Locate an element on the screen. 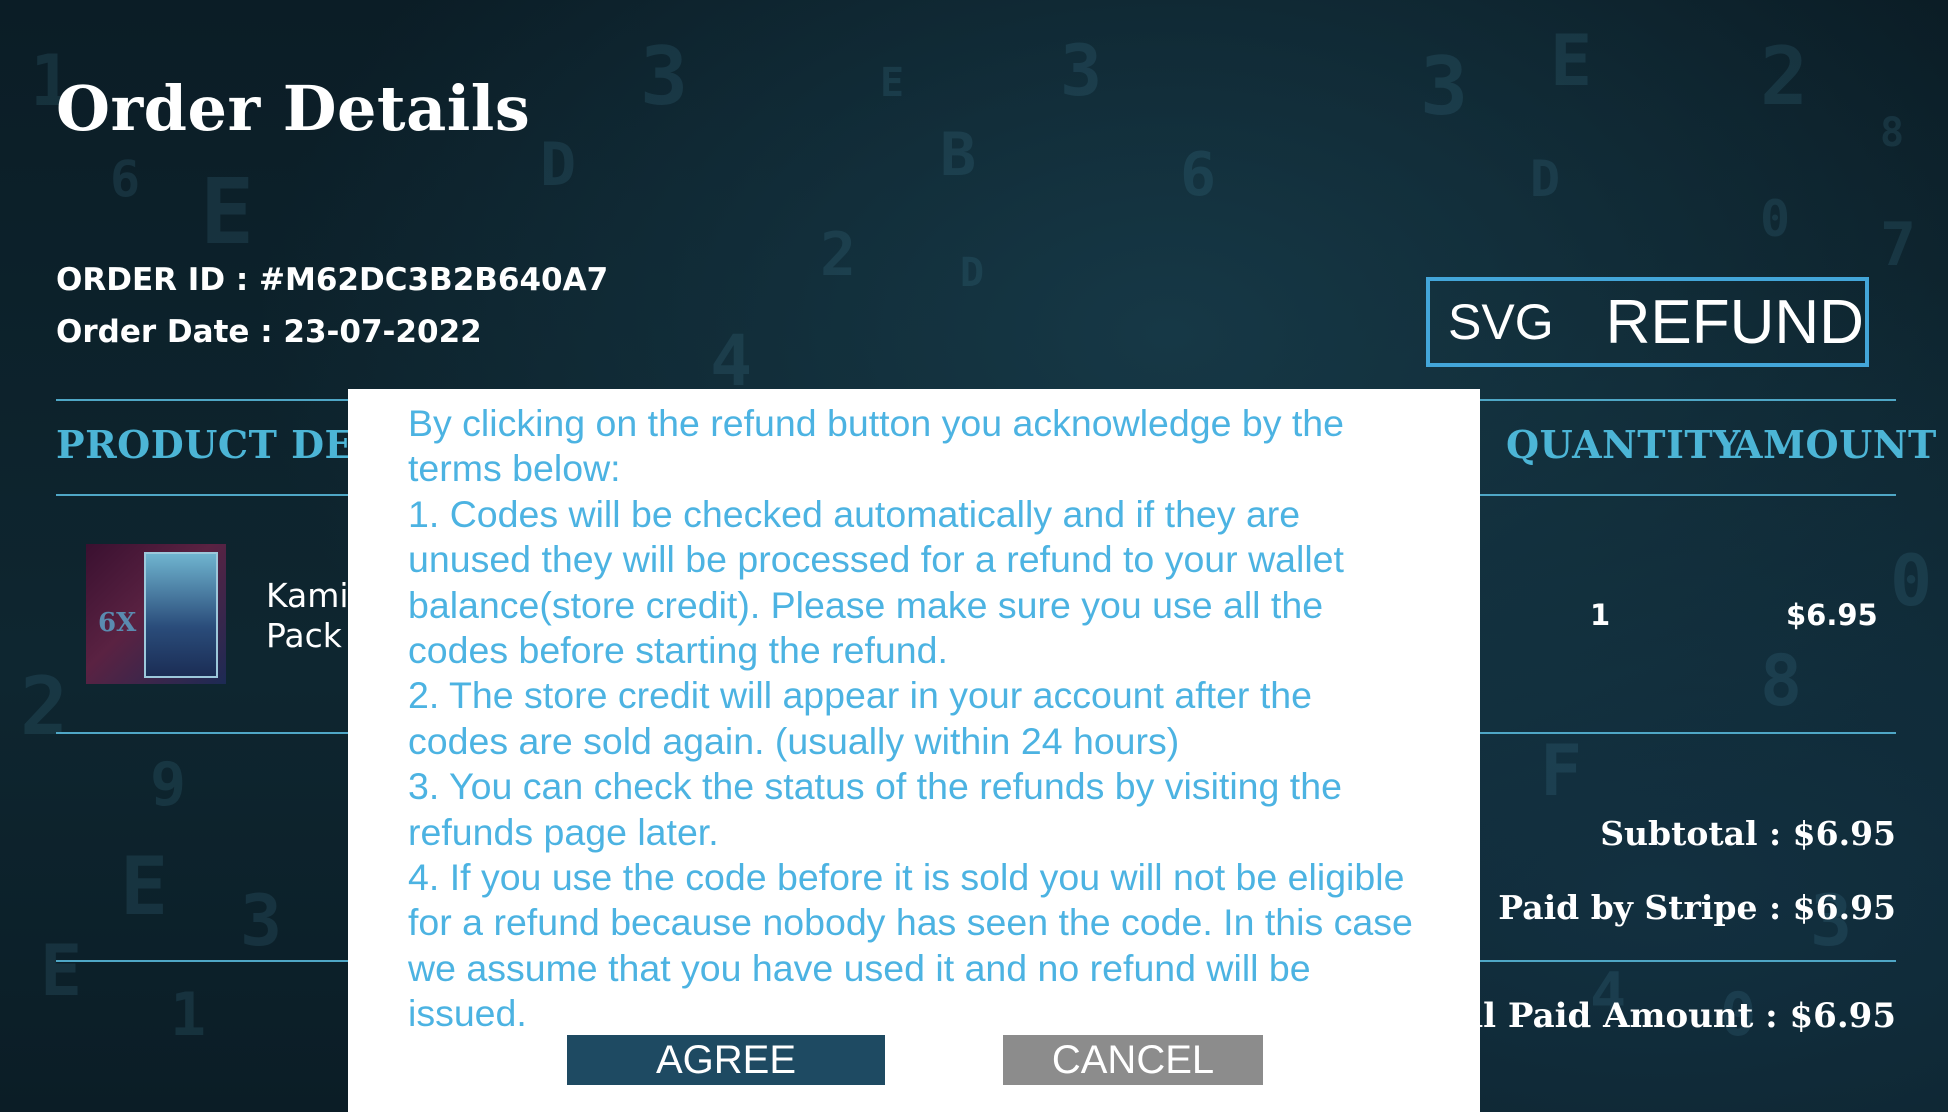 The height and width of the screenshot is (1112, 1948). order-date: Order Date : 23-07-2022 is located at coordinates (269, 332).